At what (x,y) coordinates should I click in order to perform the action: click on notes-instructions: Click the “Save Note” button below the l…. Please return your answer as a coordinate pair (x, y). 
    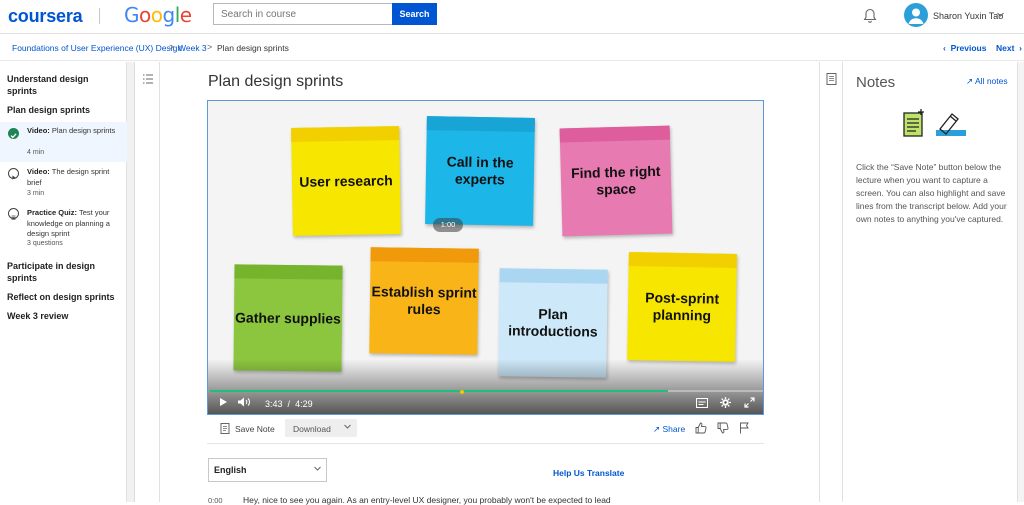
    Looking at the image, I should click on (931, 193).